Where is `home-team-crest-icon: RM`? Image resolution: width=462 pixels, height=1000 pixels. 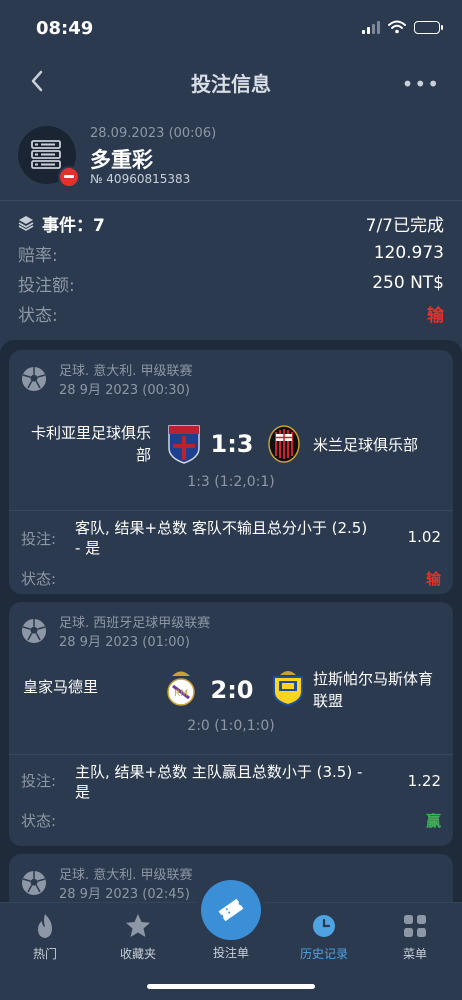 home-team-crest-icon: RM is located at coordinates (181, 688).